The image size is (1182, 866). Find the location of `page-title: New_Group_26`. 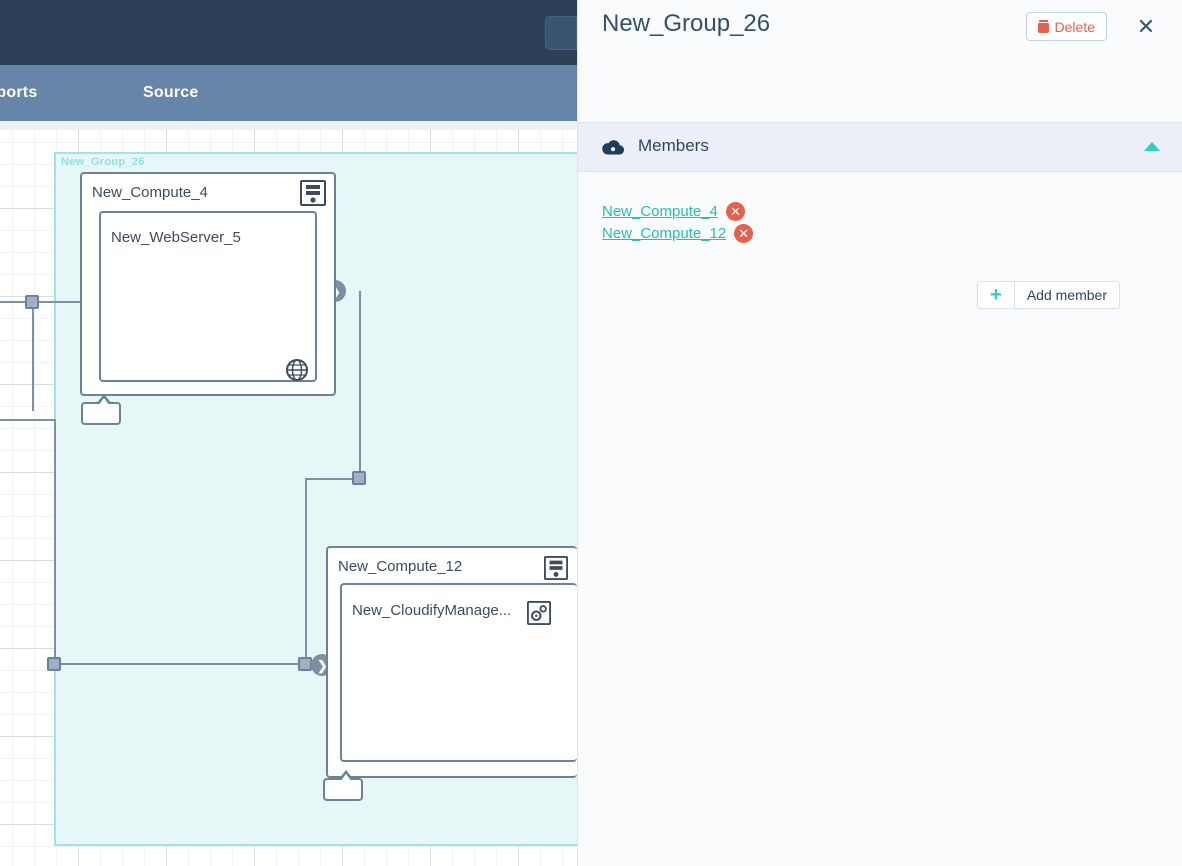

page-title: New_Group_26 is located at coordinates (686, 23).